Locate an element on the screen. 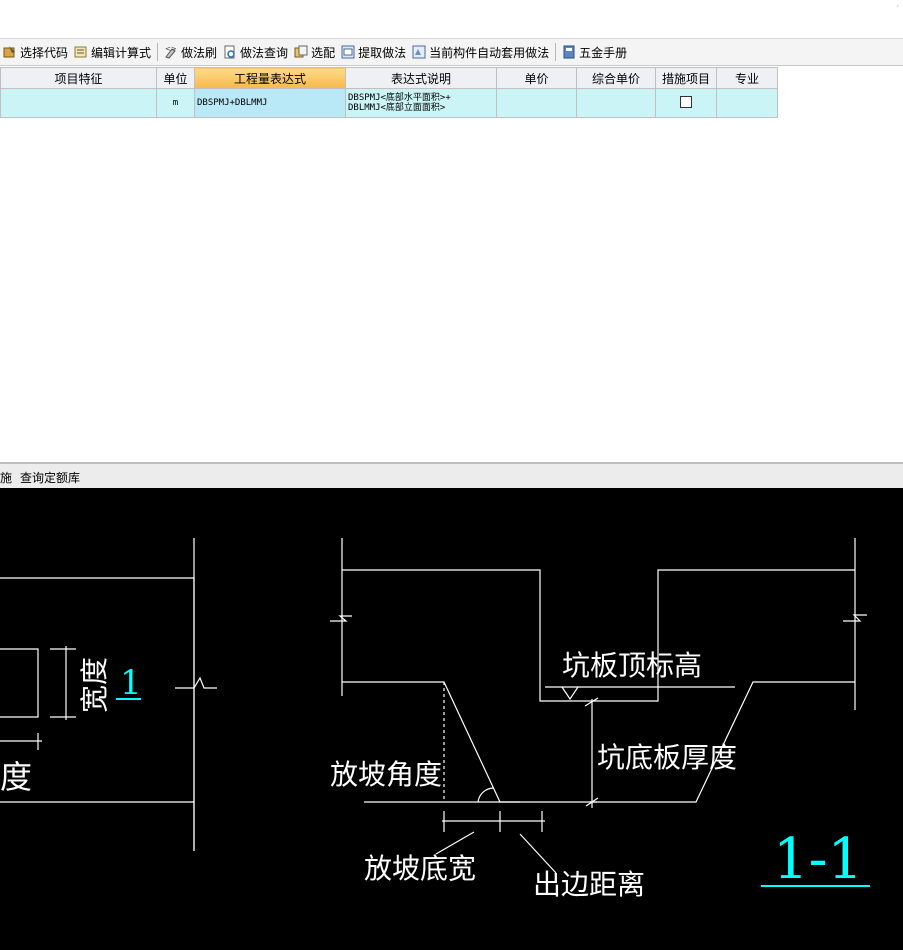 The width and height of the screenshot is (903, 950). plan-inner-box is located at coordinates (19, 683).